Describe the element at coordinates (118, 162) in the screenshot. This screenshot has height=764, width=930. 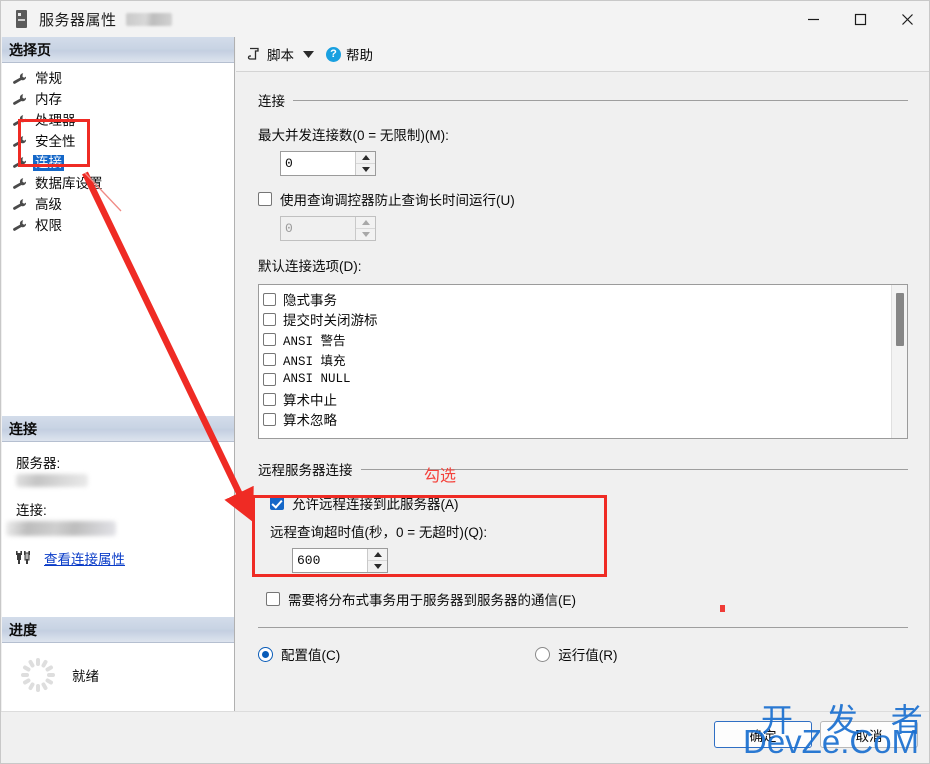
I see `sidebar-item-connections: 连接` at that location.